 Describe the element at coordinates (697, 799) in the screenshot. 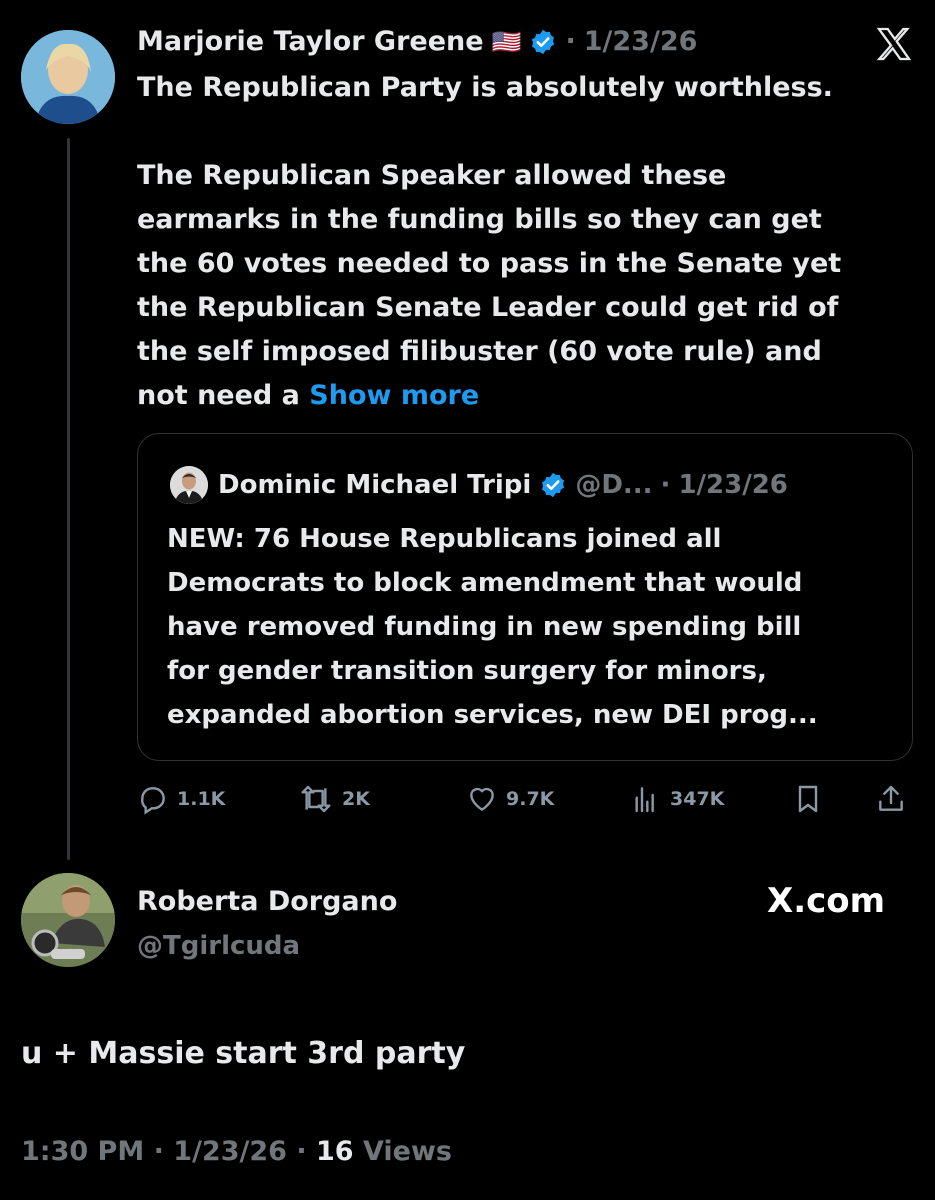

I see `views-count: 347K` at that location.